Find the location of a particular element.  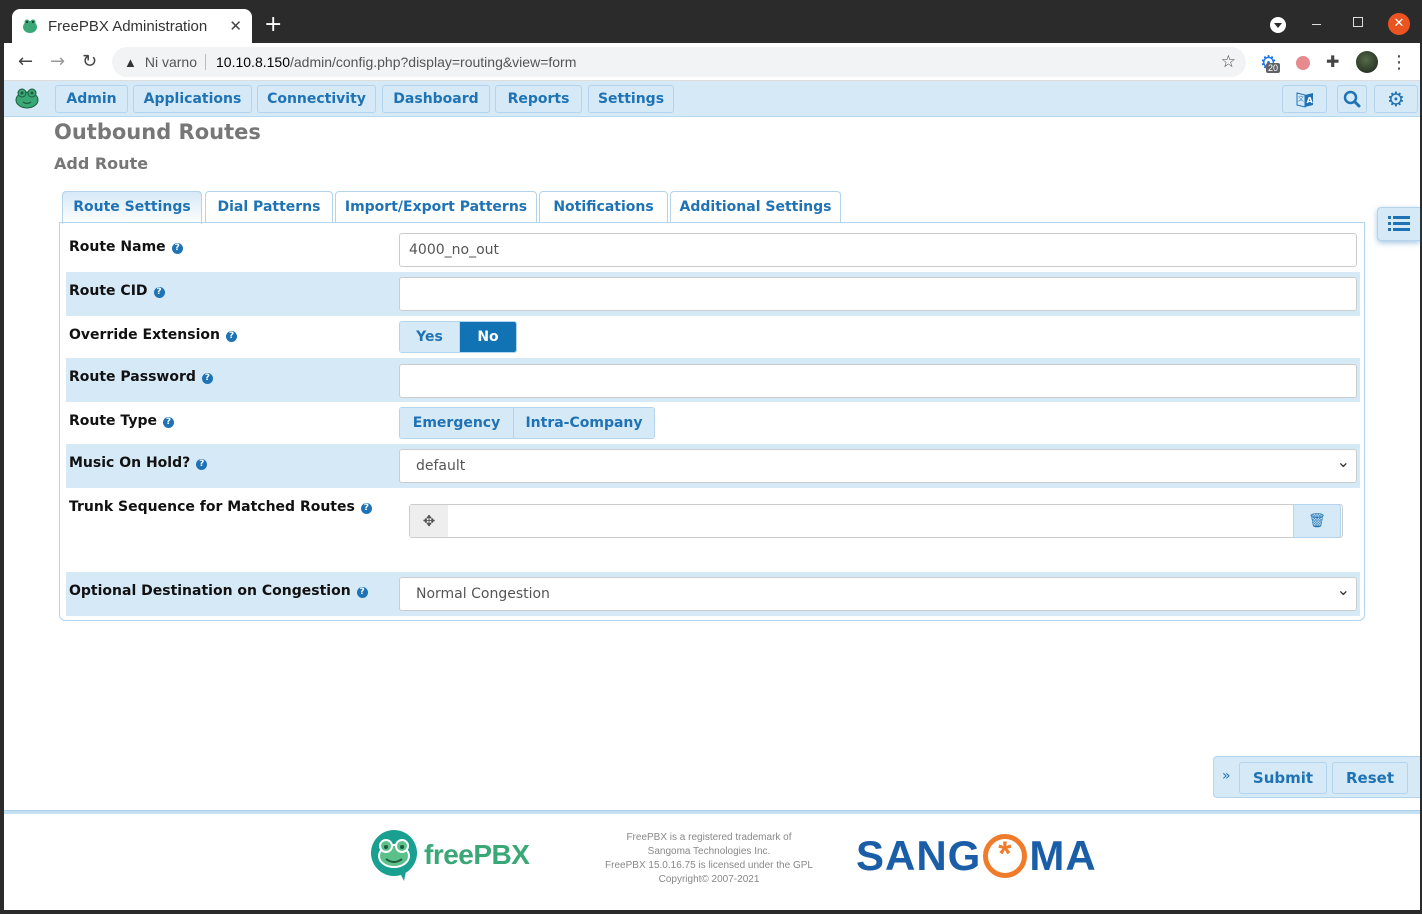

settings-button: ⚙ is located at coordinates (1396, 99).